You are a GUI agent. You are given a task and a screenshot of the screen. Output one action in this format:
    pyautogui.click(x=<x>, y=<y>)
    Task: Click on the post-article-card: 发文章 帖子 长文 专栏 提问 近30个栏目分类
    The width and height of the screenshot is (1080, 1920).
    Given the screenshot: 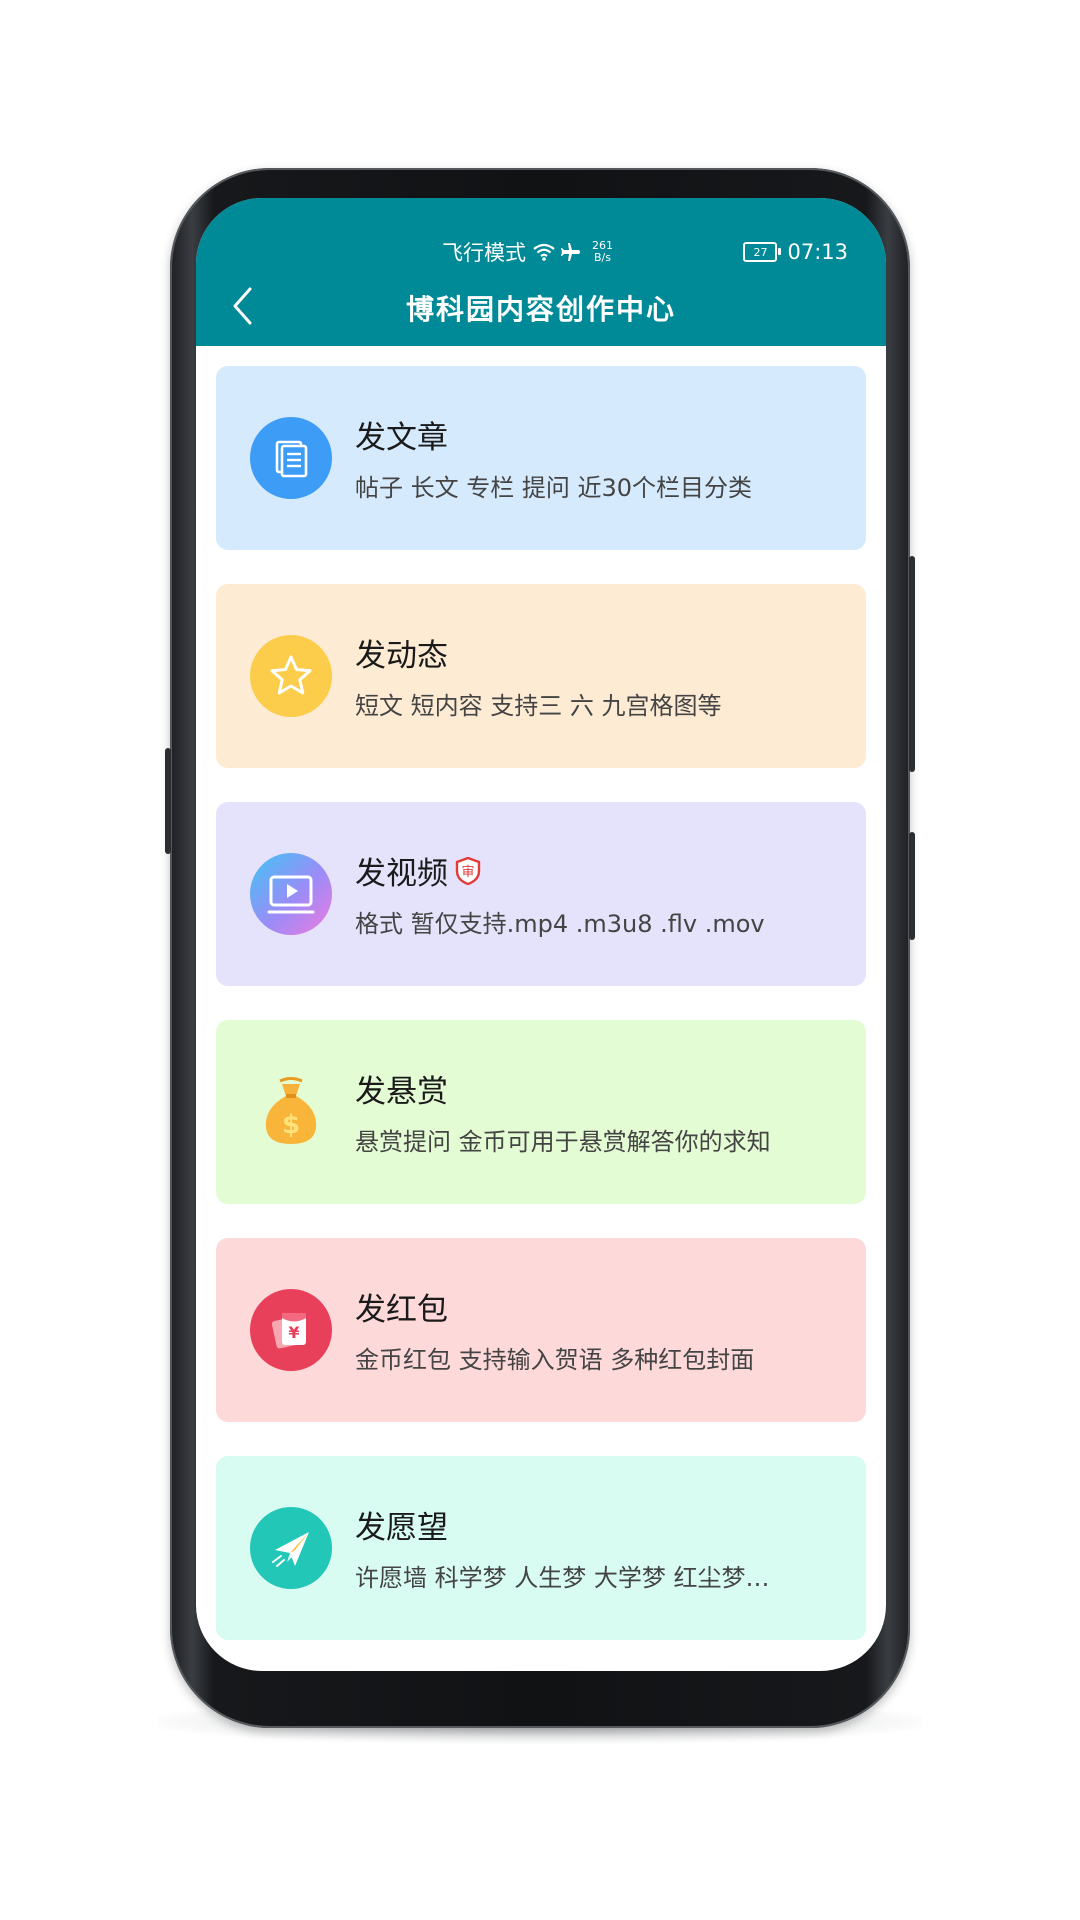 What is the action you would take?
    pyautogui.click(x=541, y=458)
    